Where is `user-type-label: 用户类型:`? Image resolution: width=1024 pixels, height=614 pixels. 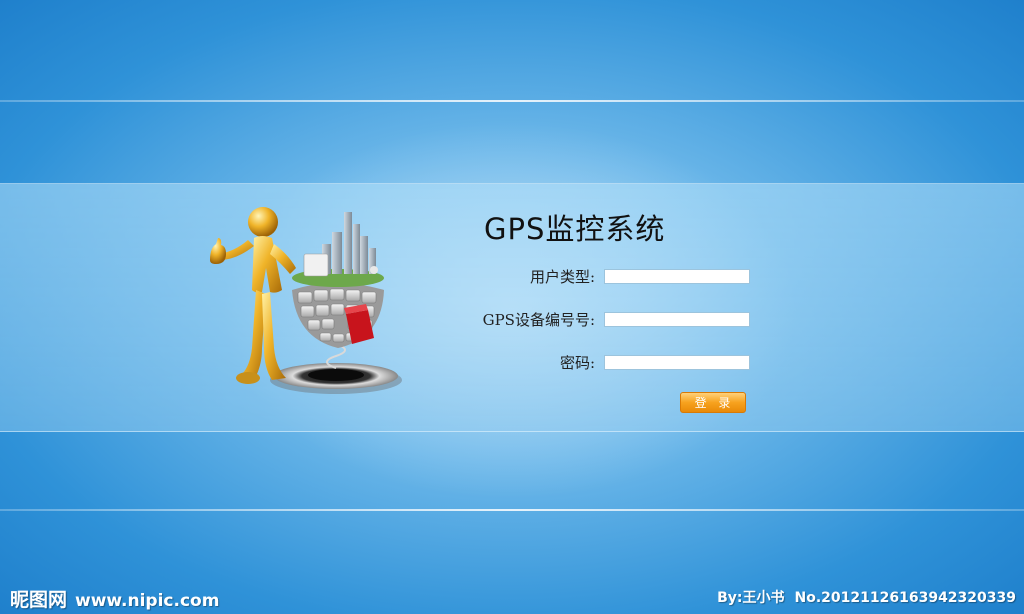
user-type-label: 用户类型: is located at coordinates (562, 277).